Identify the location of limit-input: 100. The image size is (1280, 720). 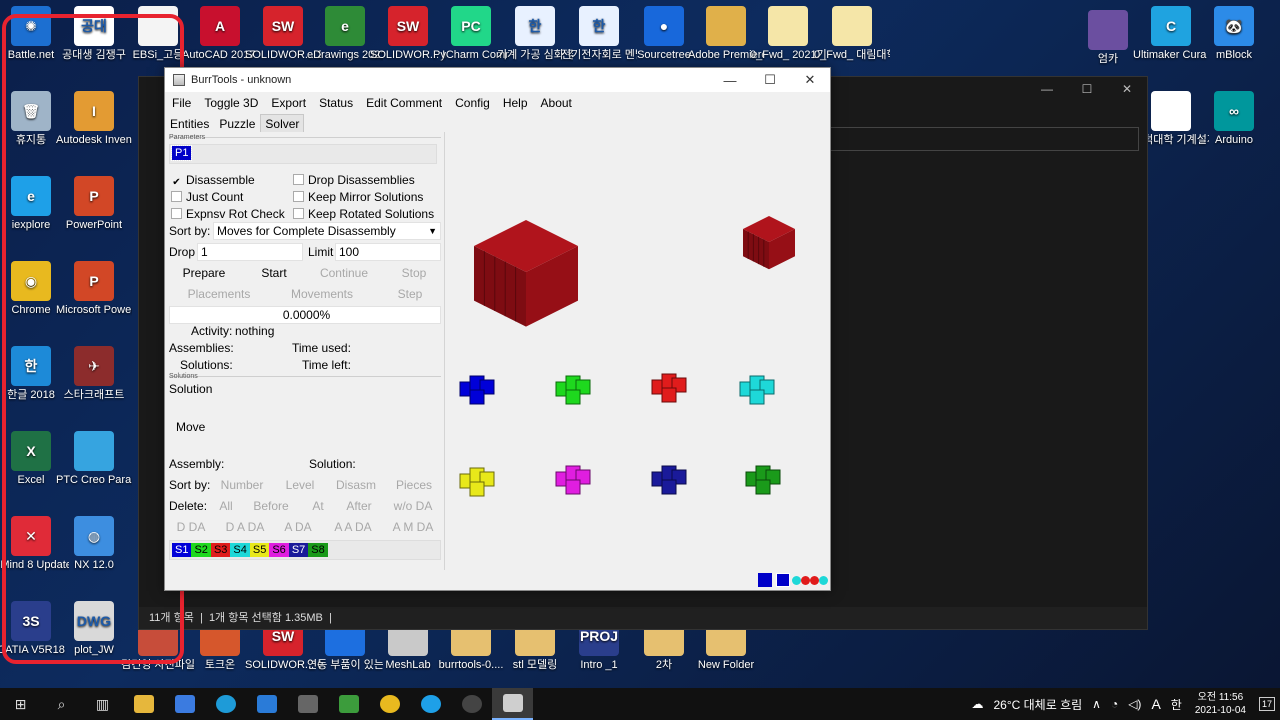
(388, 252).